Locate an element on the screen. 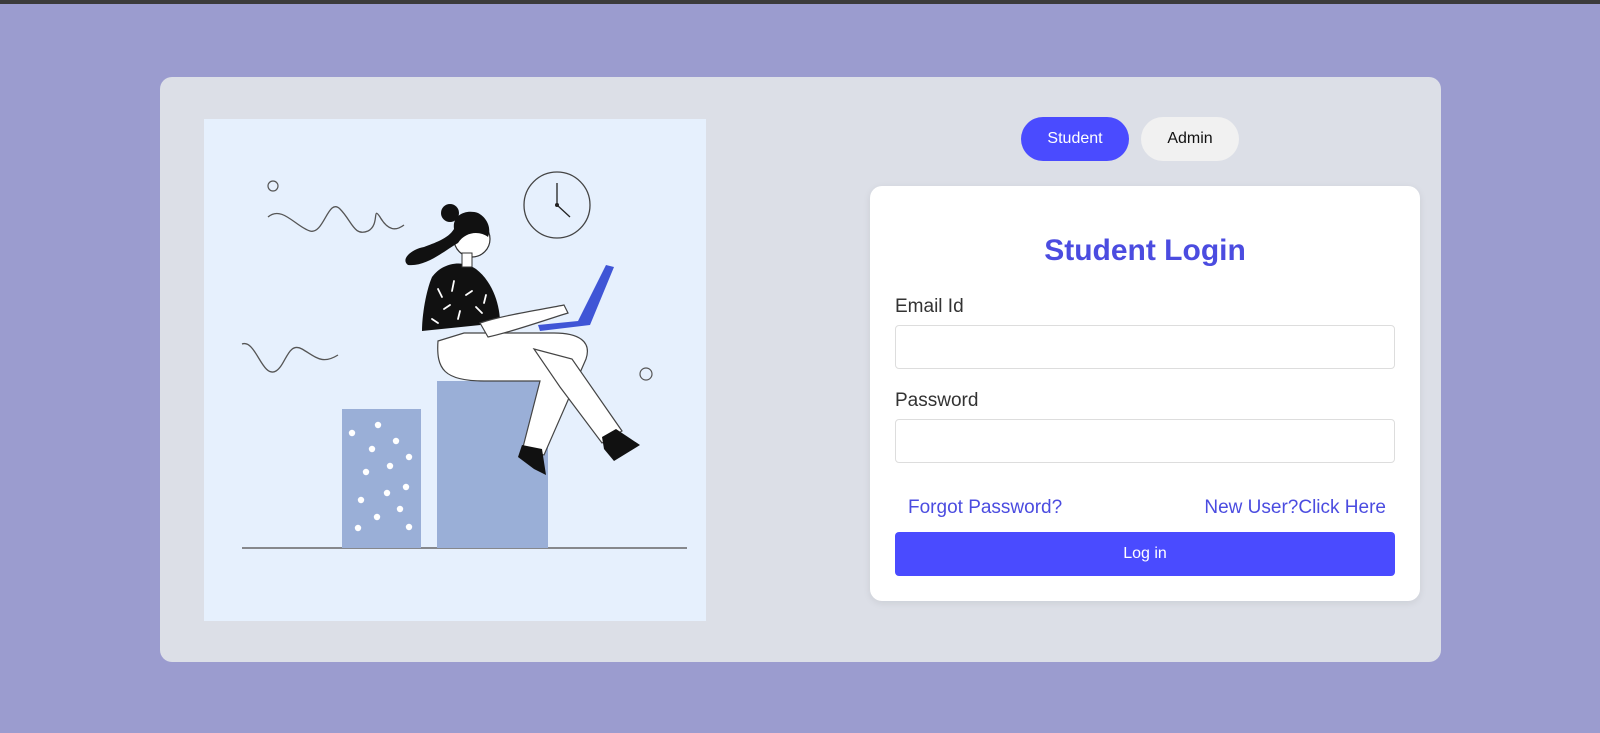 This screenshot has height=733, width=1600. email-label: Email Id is located at coordinates (929, 306).